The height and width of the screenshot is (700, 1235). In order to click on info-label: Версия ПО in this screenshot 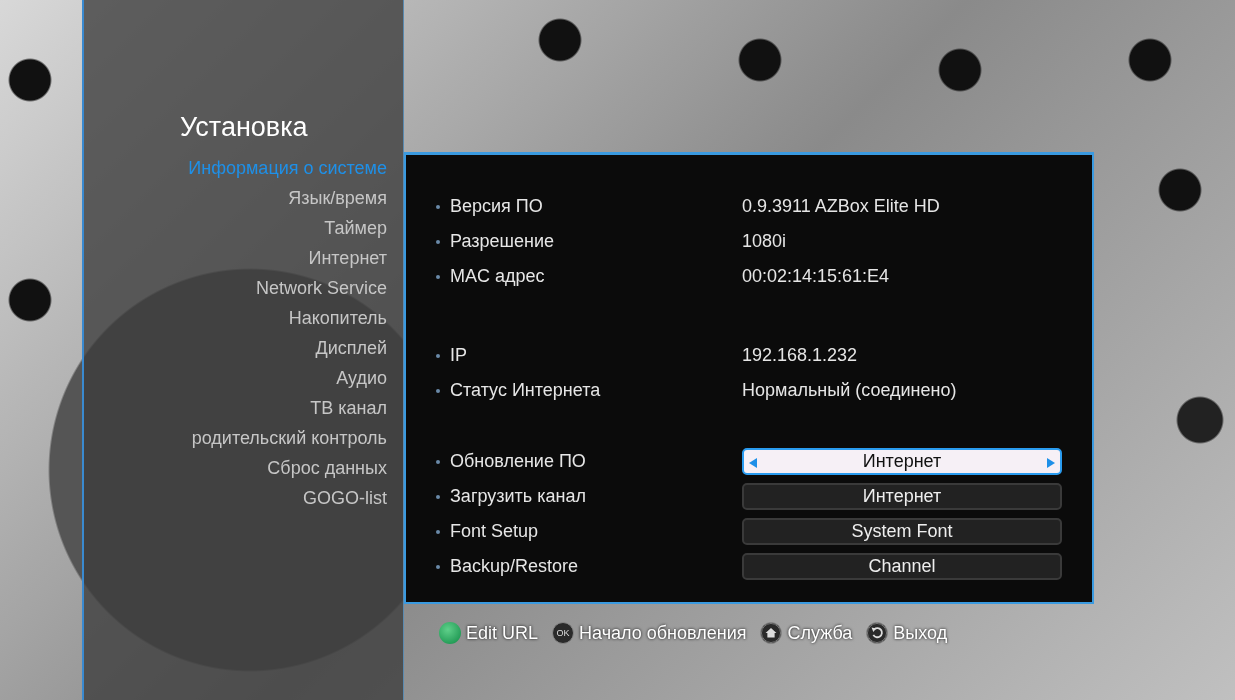, I will do `click(496, 206)`.